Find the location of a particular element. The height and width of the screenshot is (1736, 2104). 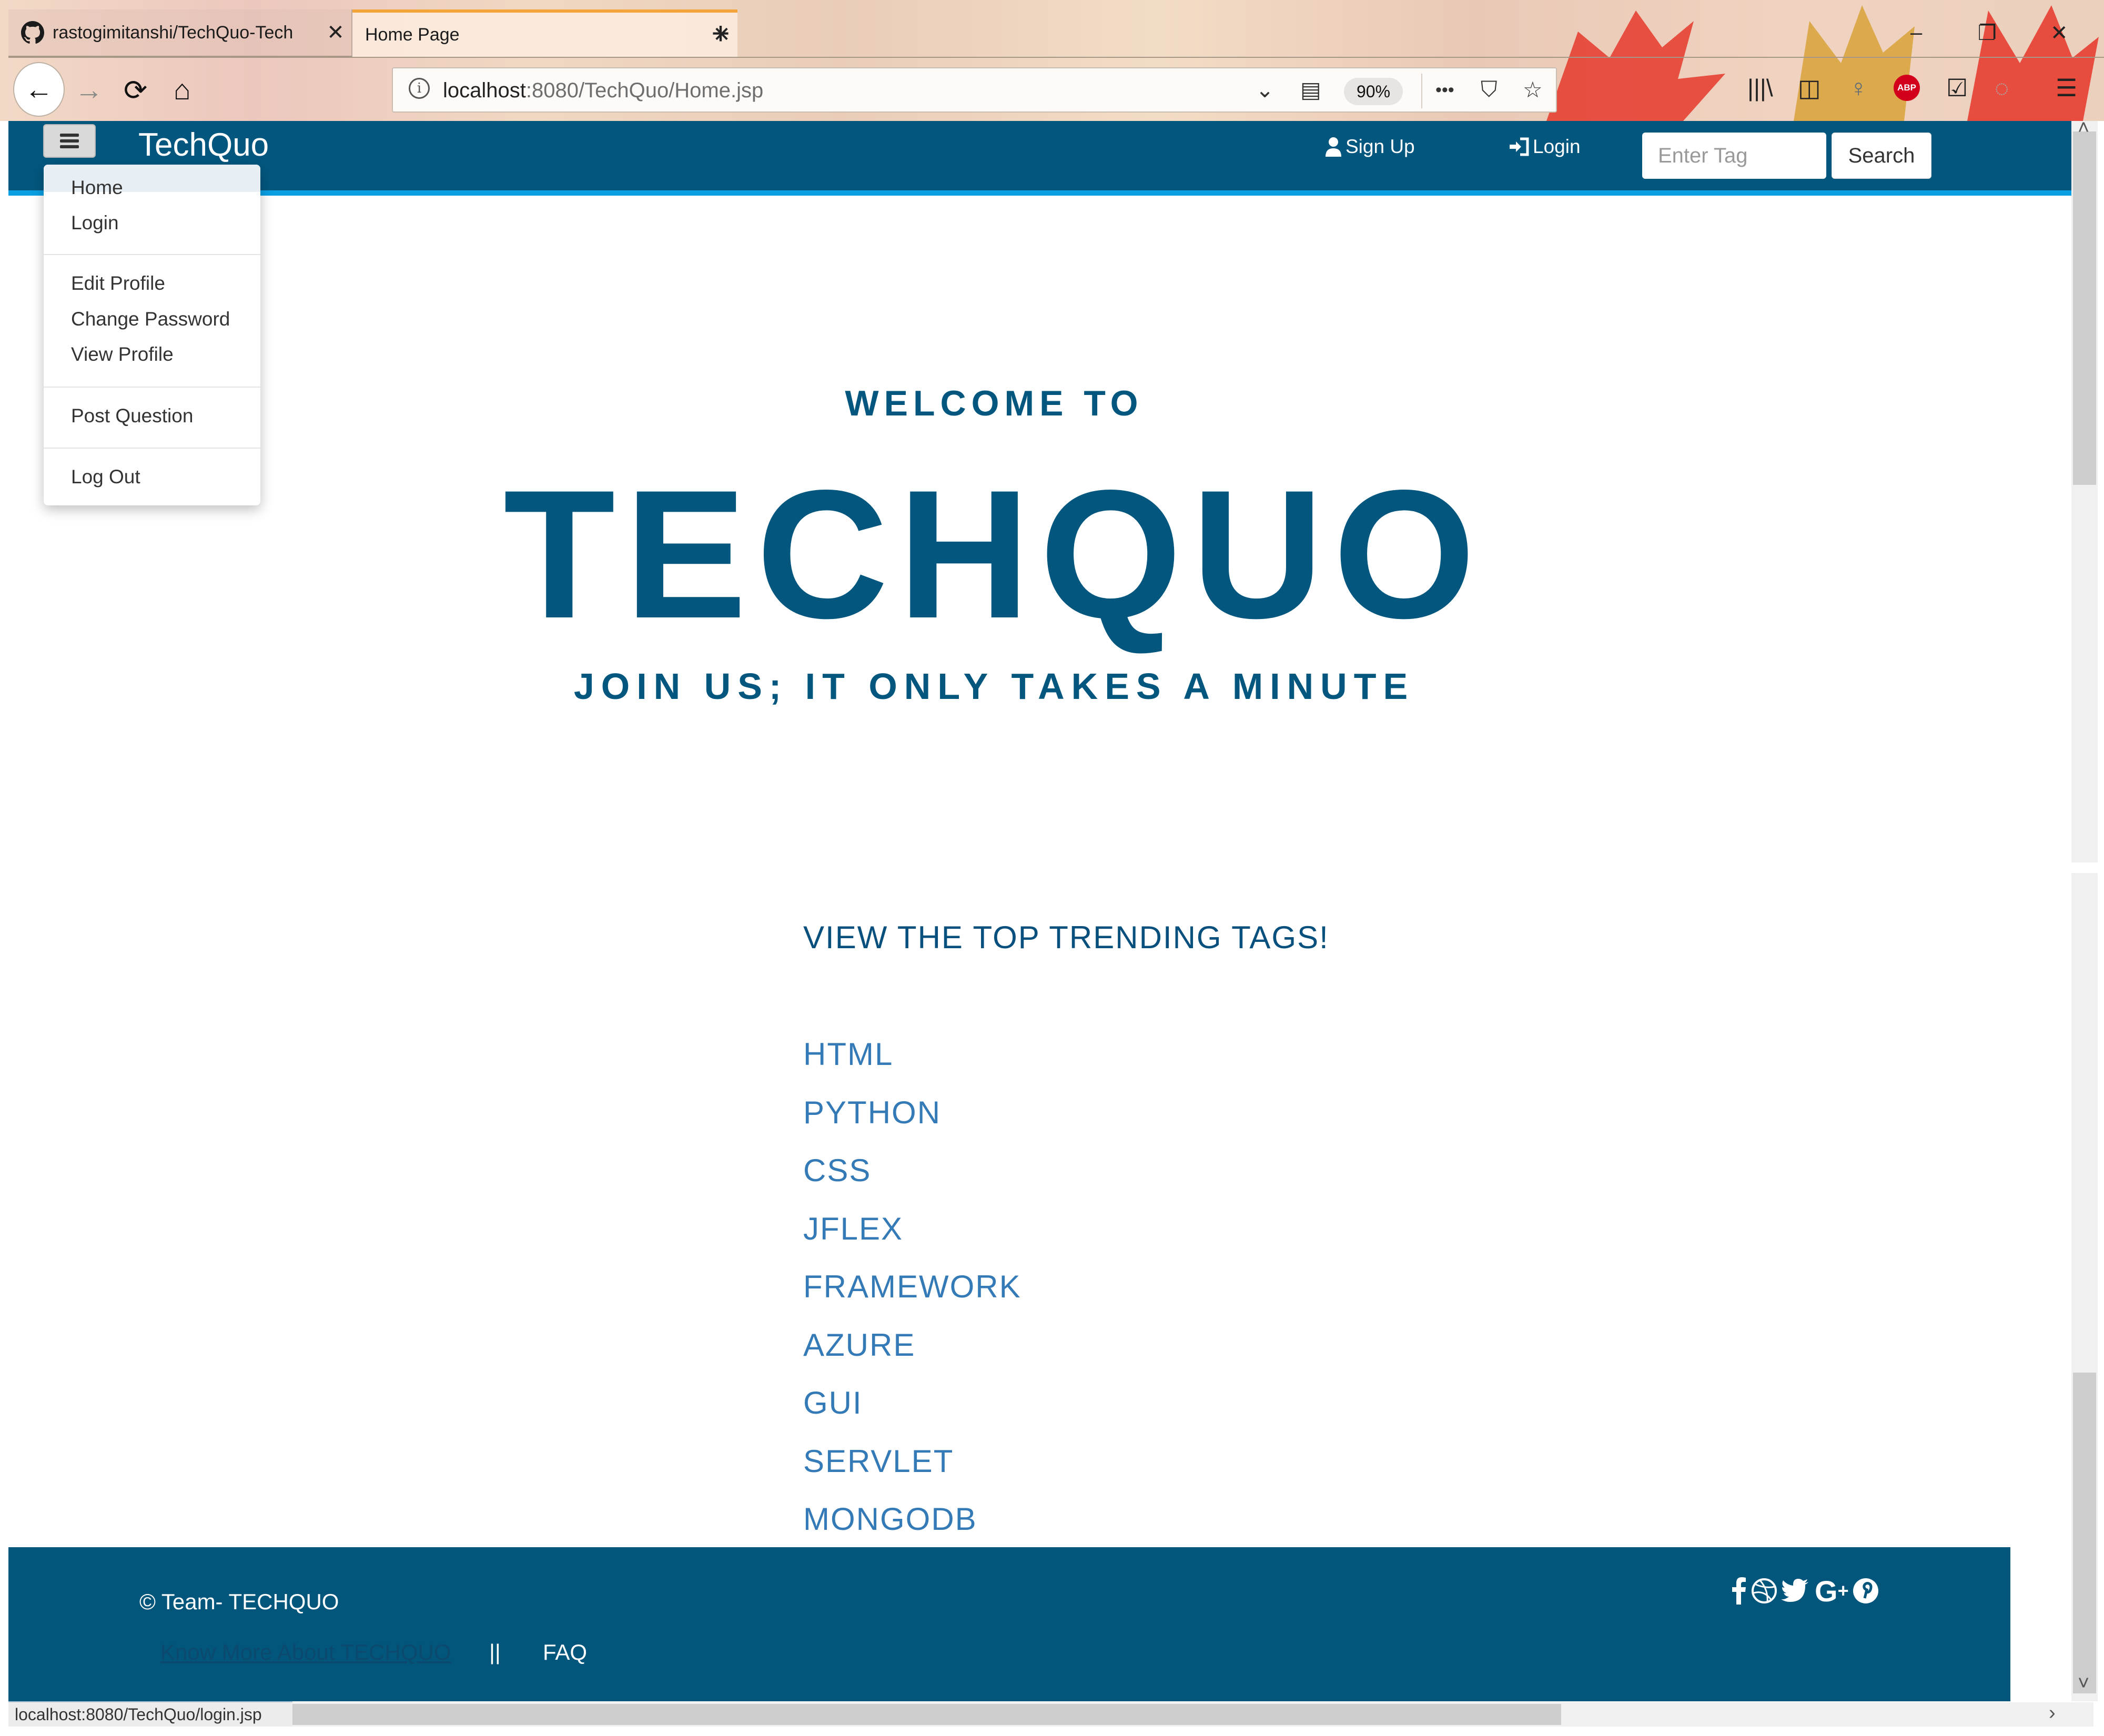

tab-home-page: Home Page ✕ is located at coordinates (544, 33).